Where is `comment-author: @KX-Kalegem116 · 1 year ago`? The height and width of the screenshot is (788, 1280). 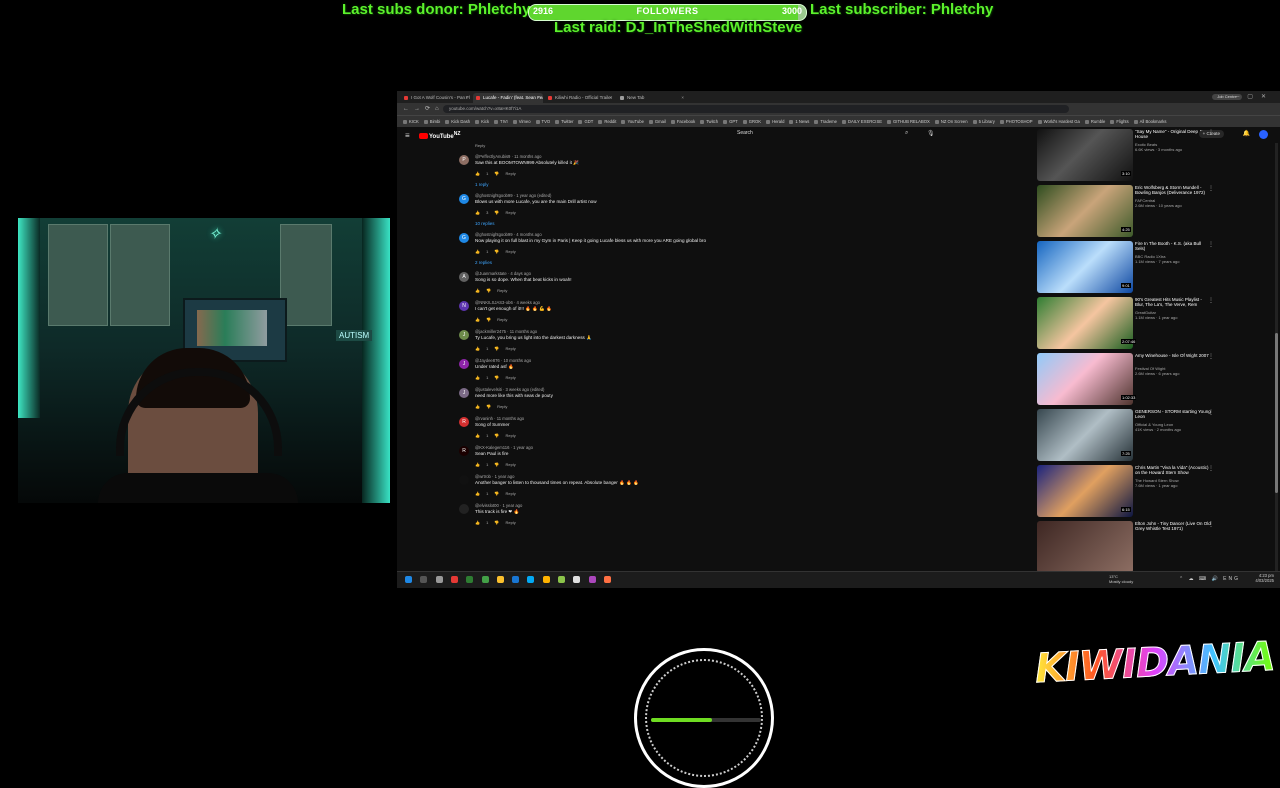 comment-author: @KX-Kalegem116 · 1 year ago is located at coordinates (504, 447).